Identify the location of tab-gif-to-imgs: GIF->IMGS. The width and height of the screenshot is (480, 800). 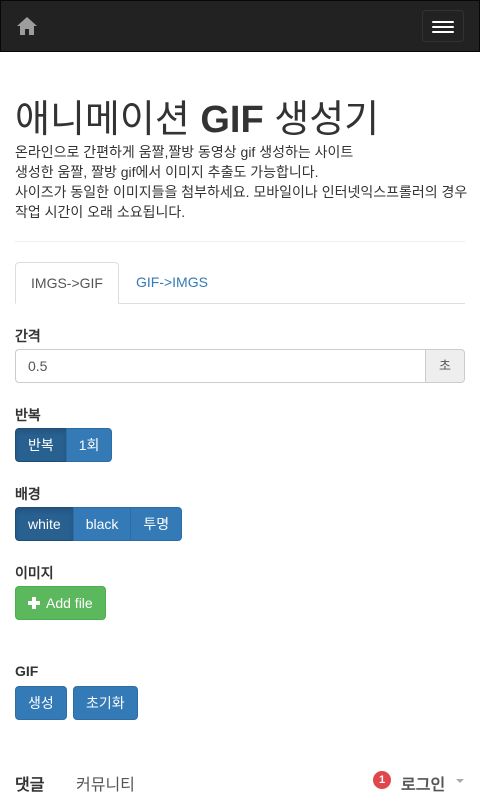
(172, 282).